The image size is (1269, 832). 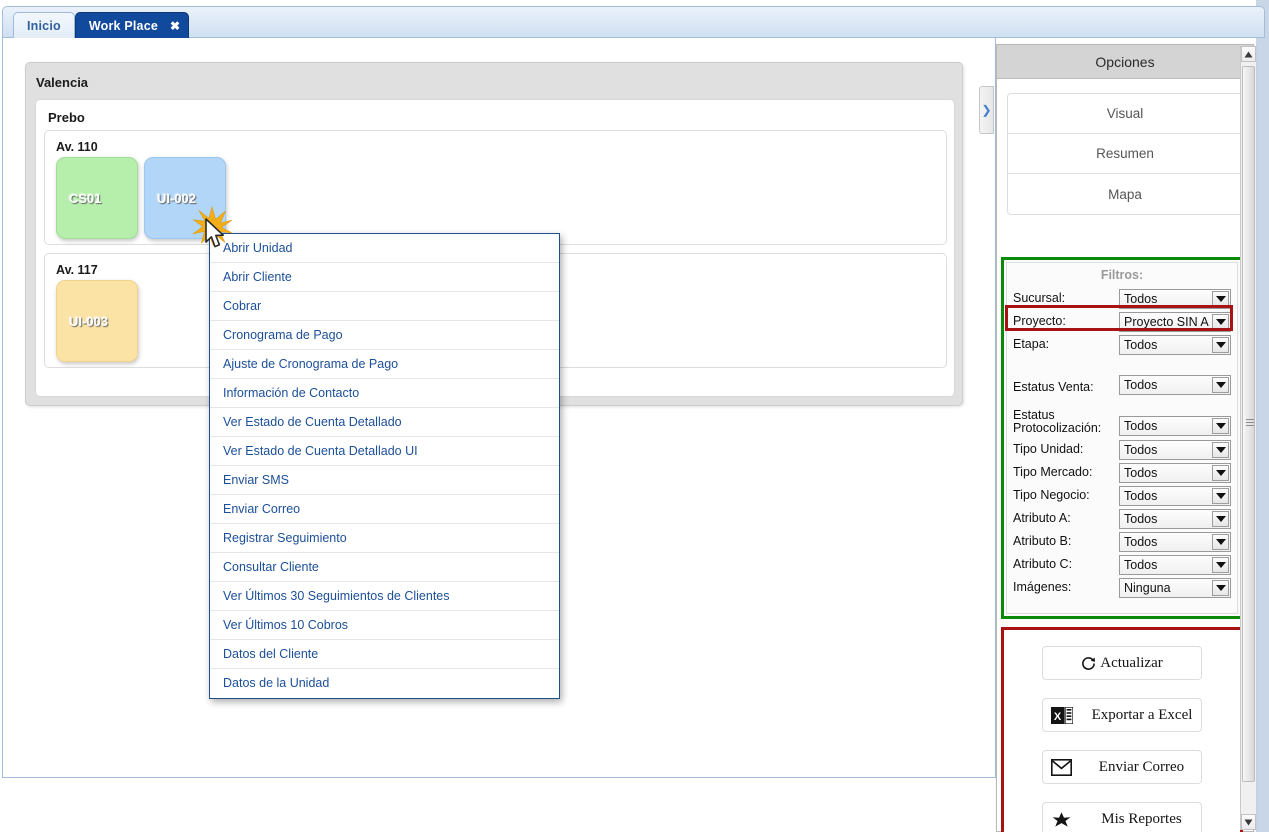 What do you see at coordinates (384, 567) in the screenshot?
I see `context-menu-item: Consultar Cliente` at bounding box center [384, 567].